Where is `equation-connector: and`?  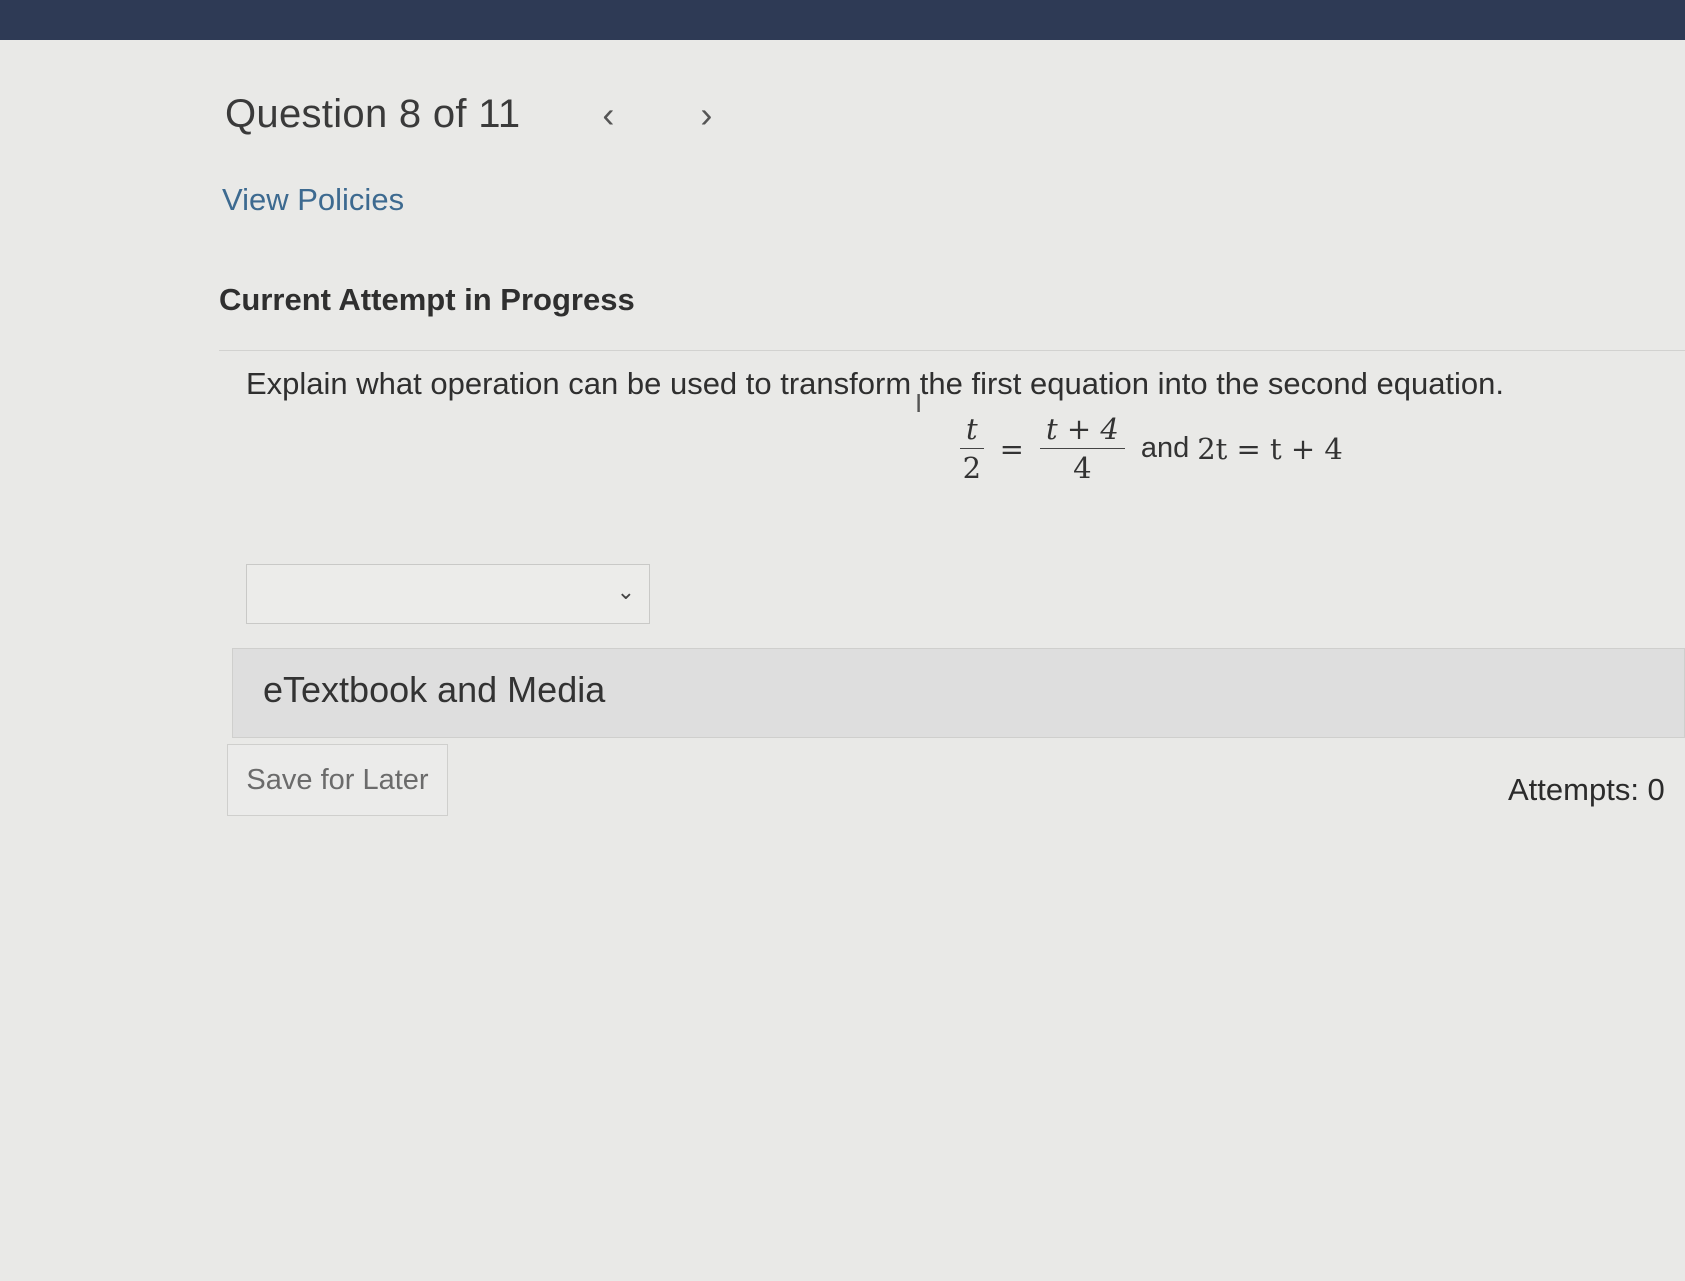
equation-connector: and is located at coordinates (1165, 448).